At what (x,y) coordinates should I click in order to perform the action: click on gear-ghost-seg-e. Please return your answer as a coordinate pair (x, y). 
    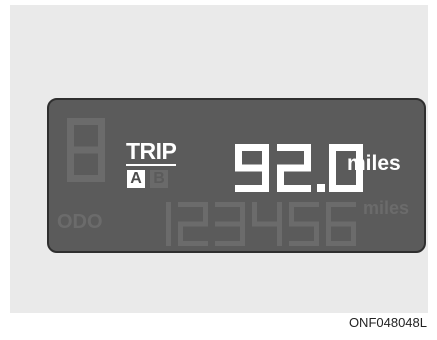
    Looking at the image, I should click on (70, 166).